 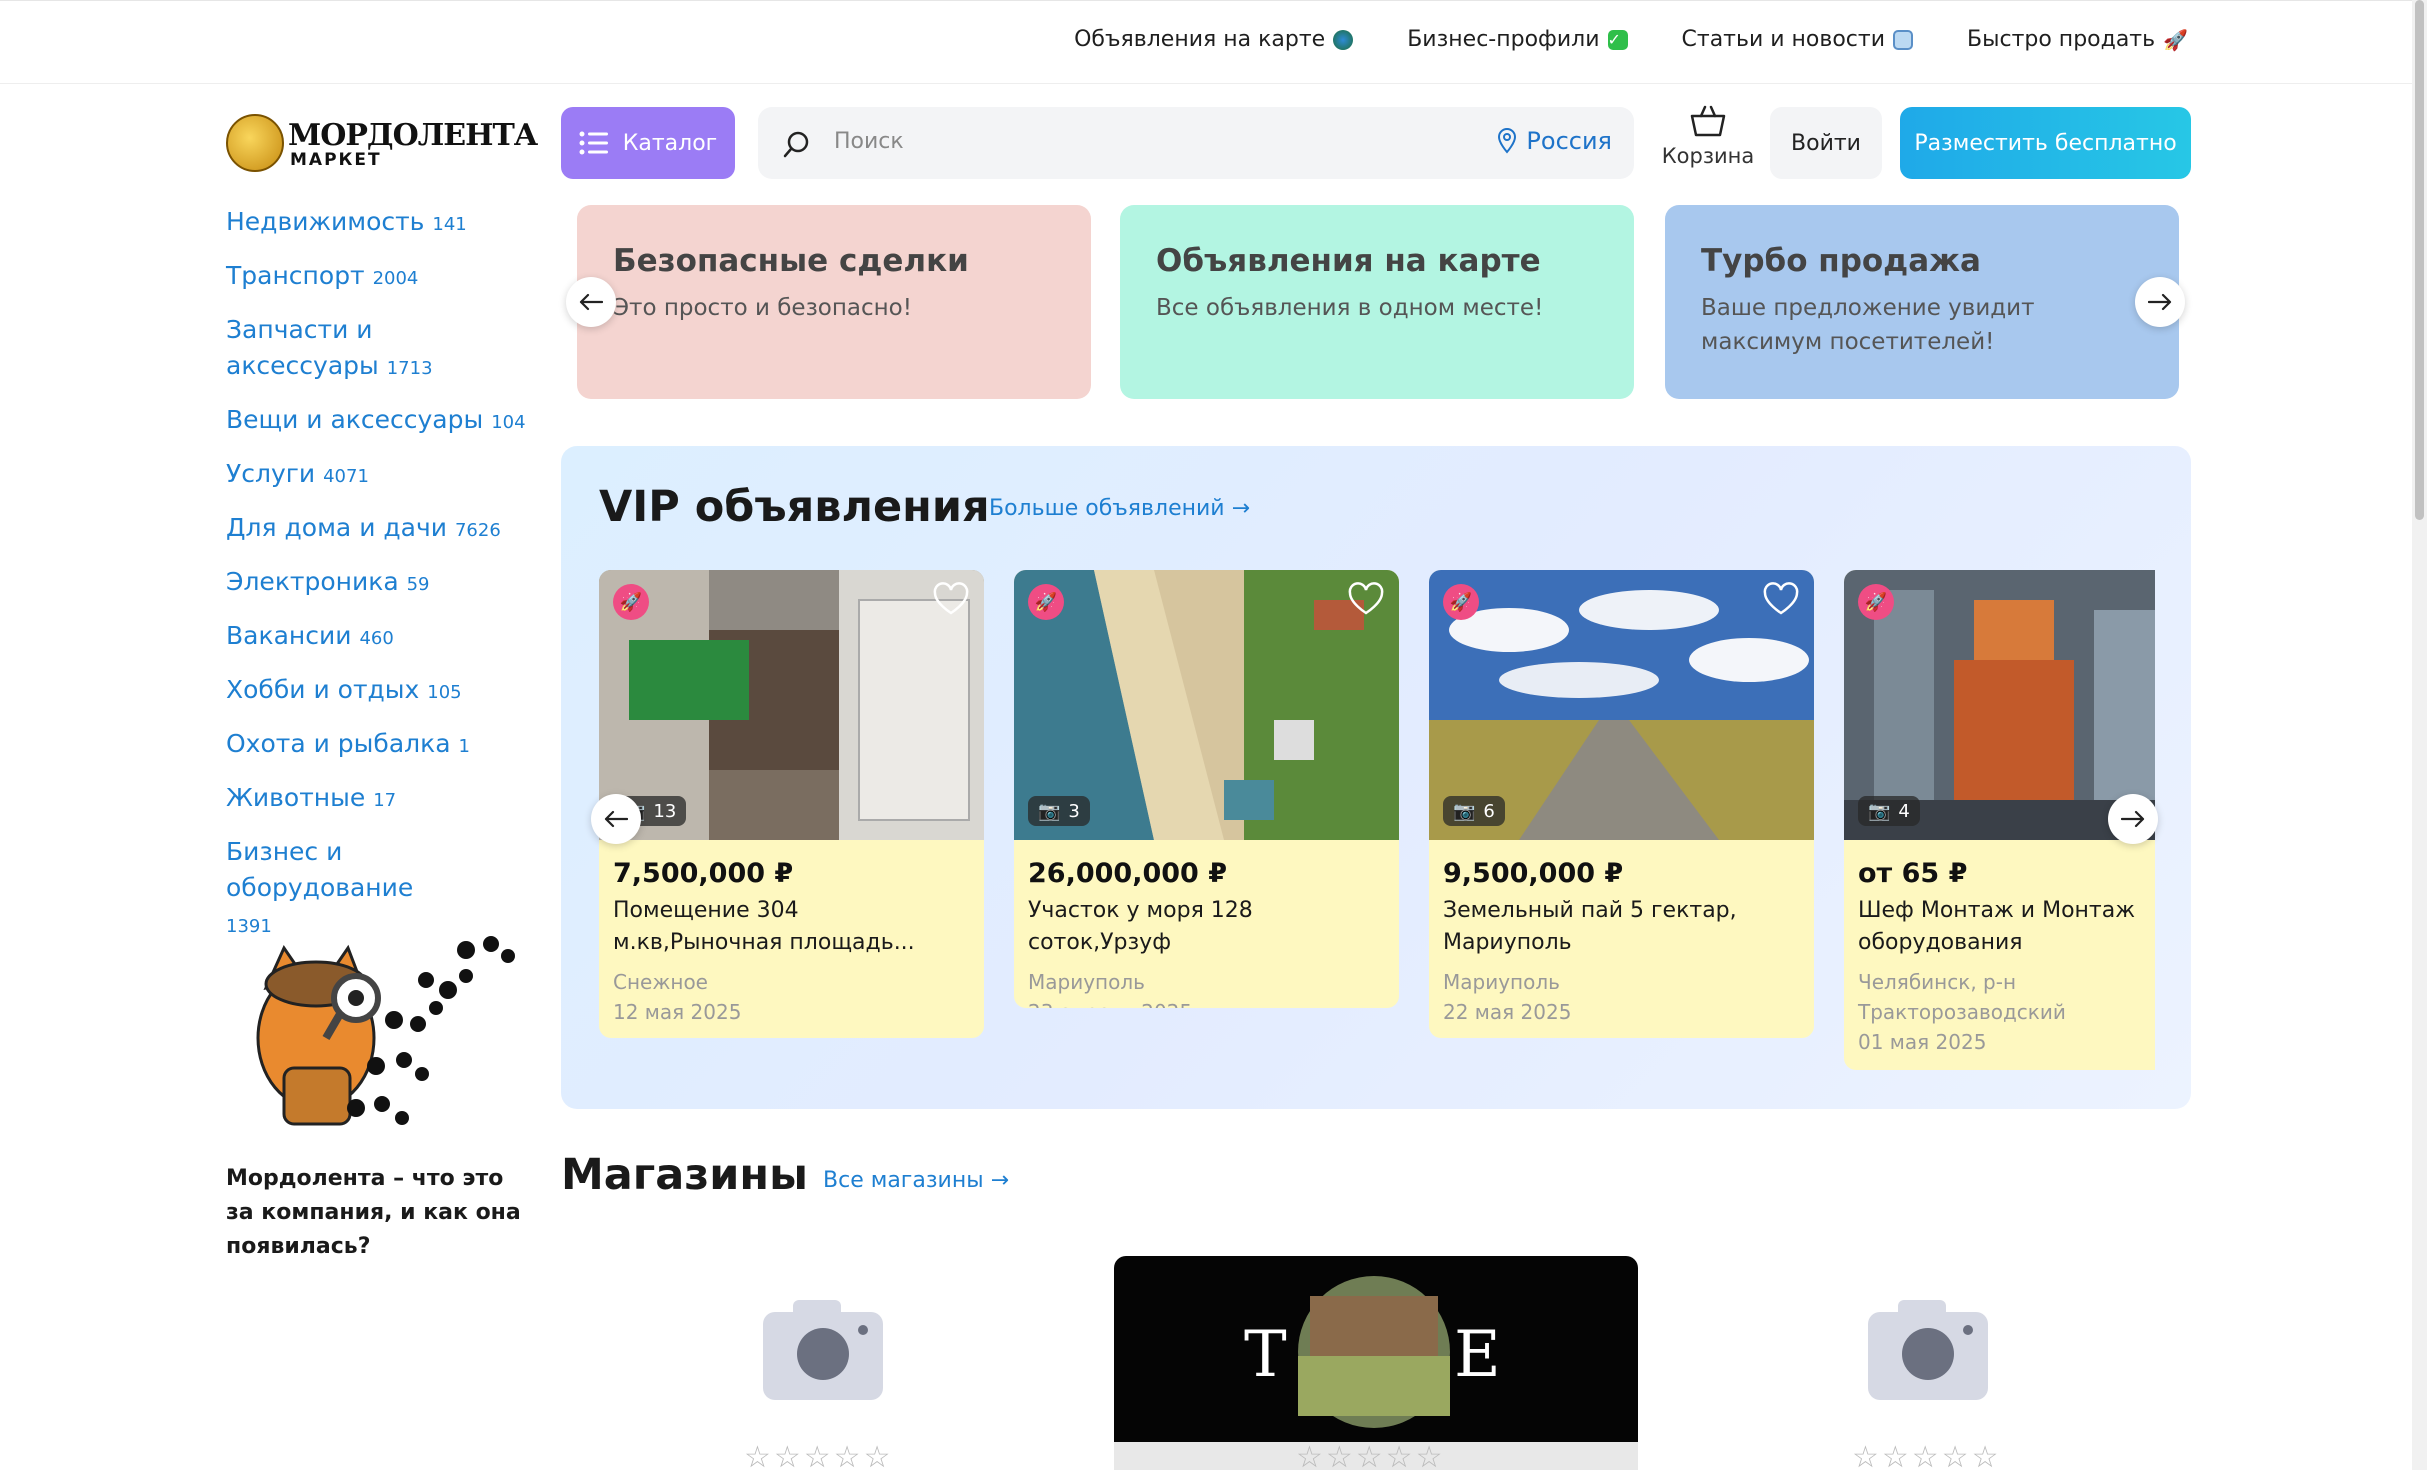 What do you see at coordinates (1507, 1012) in the screenshot?
I see `card-date: 22 мая 2025` at bounding box center [1507, 1012].